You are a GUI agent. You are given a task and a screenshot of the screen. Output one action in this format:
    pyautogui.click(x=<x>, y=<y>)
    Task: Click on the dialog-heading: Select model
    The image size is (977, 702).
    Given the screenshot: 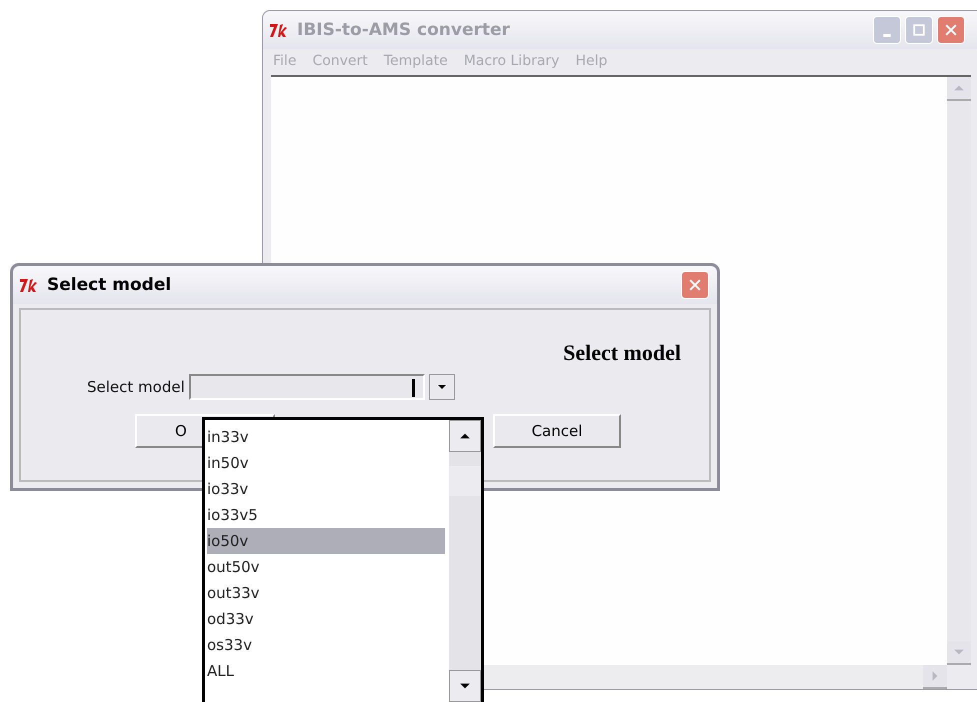 What is the action you would take?
    pyautogui.click(x=622, y=353)
    